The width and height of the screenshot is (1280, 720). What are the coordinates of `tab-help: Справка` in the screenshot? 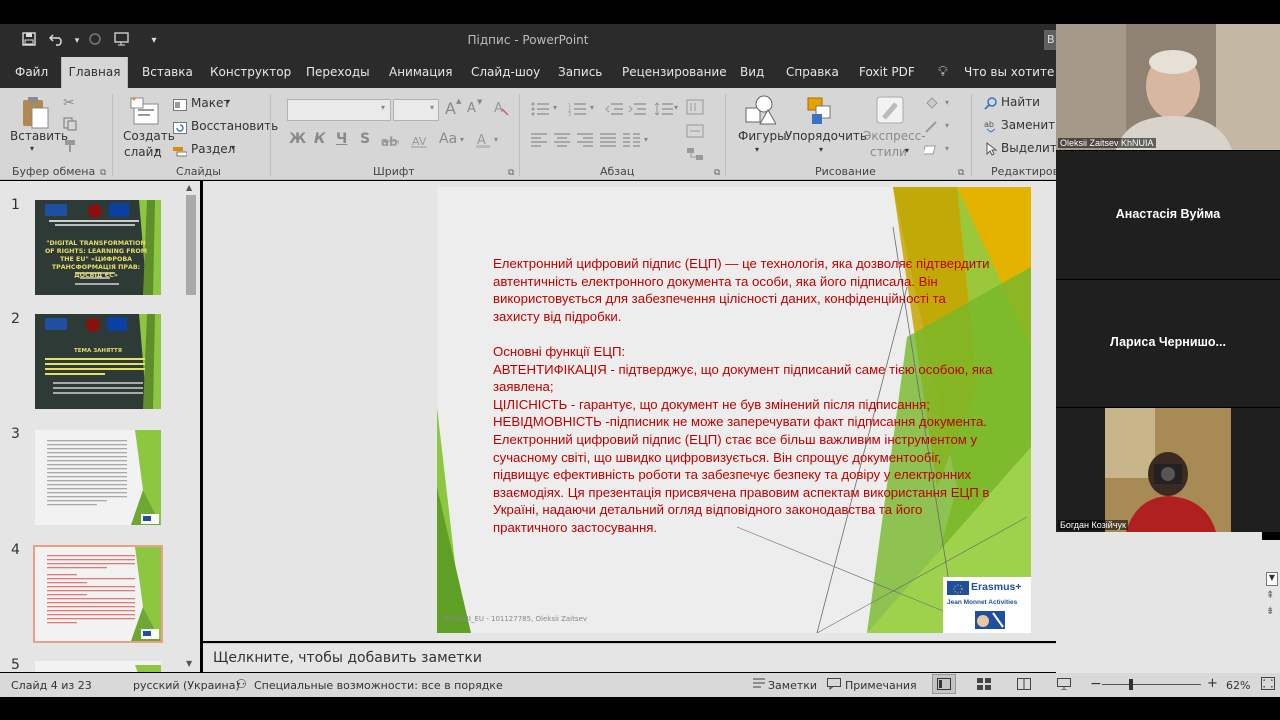 It's located at (812, 72).